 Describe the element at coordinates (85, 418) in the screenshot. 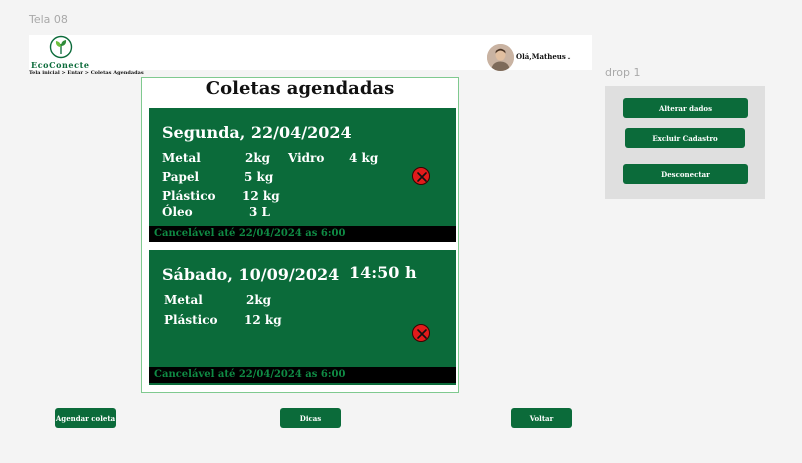

I see `schedule-collection-button: Agendar coleta` at that location.